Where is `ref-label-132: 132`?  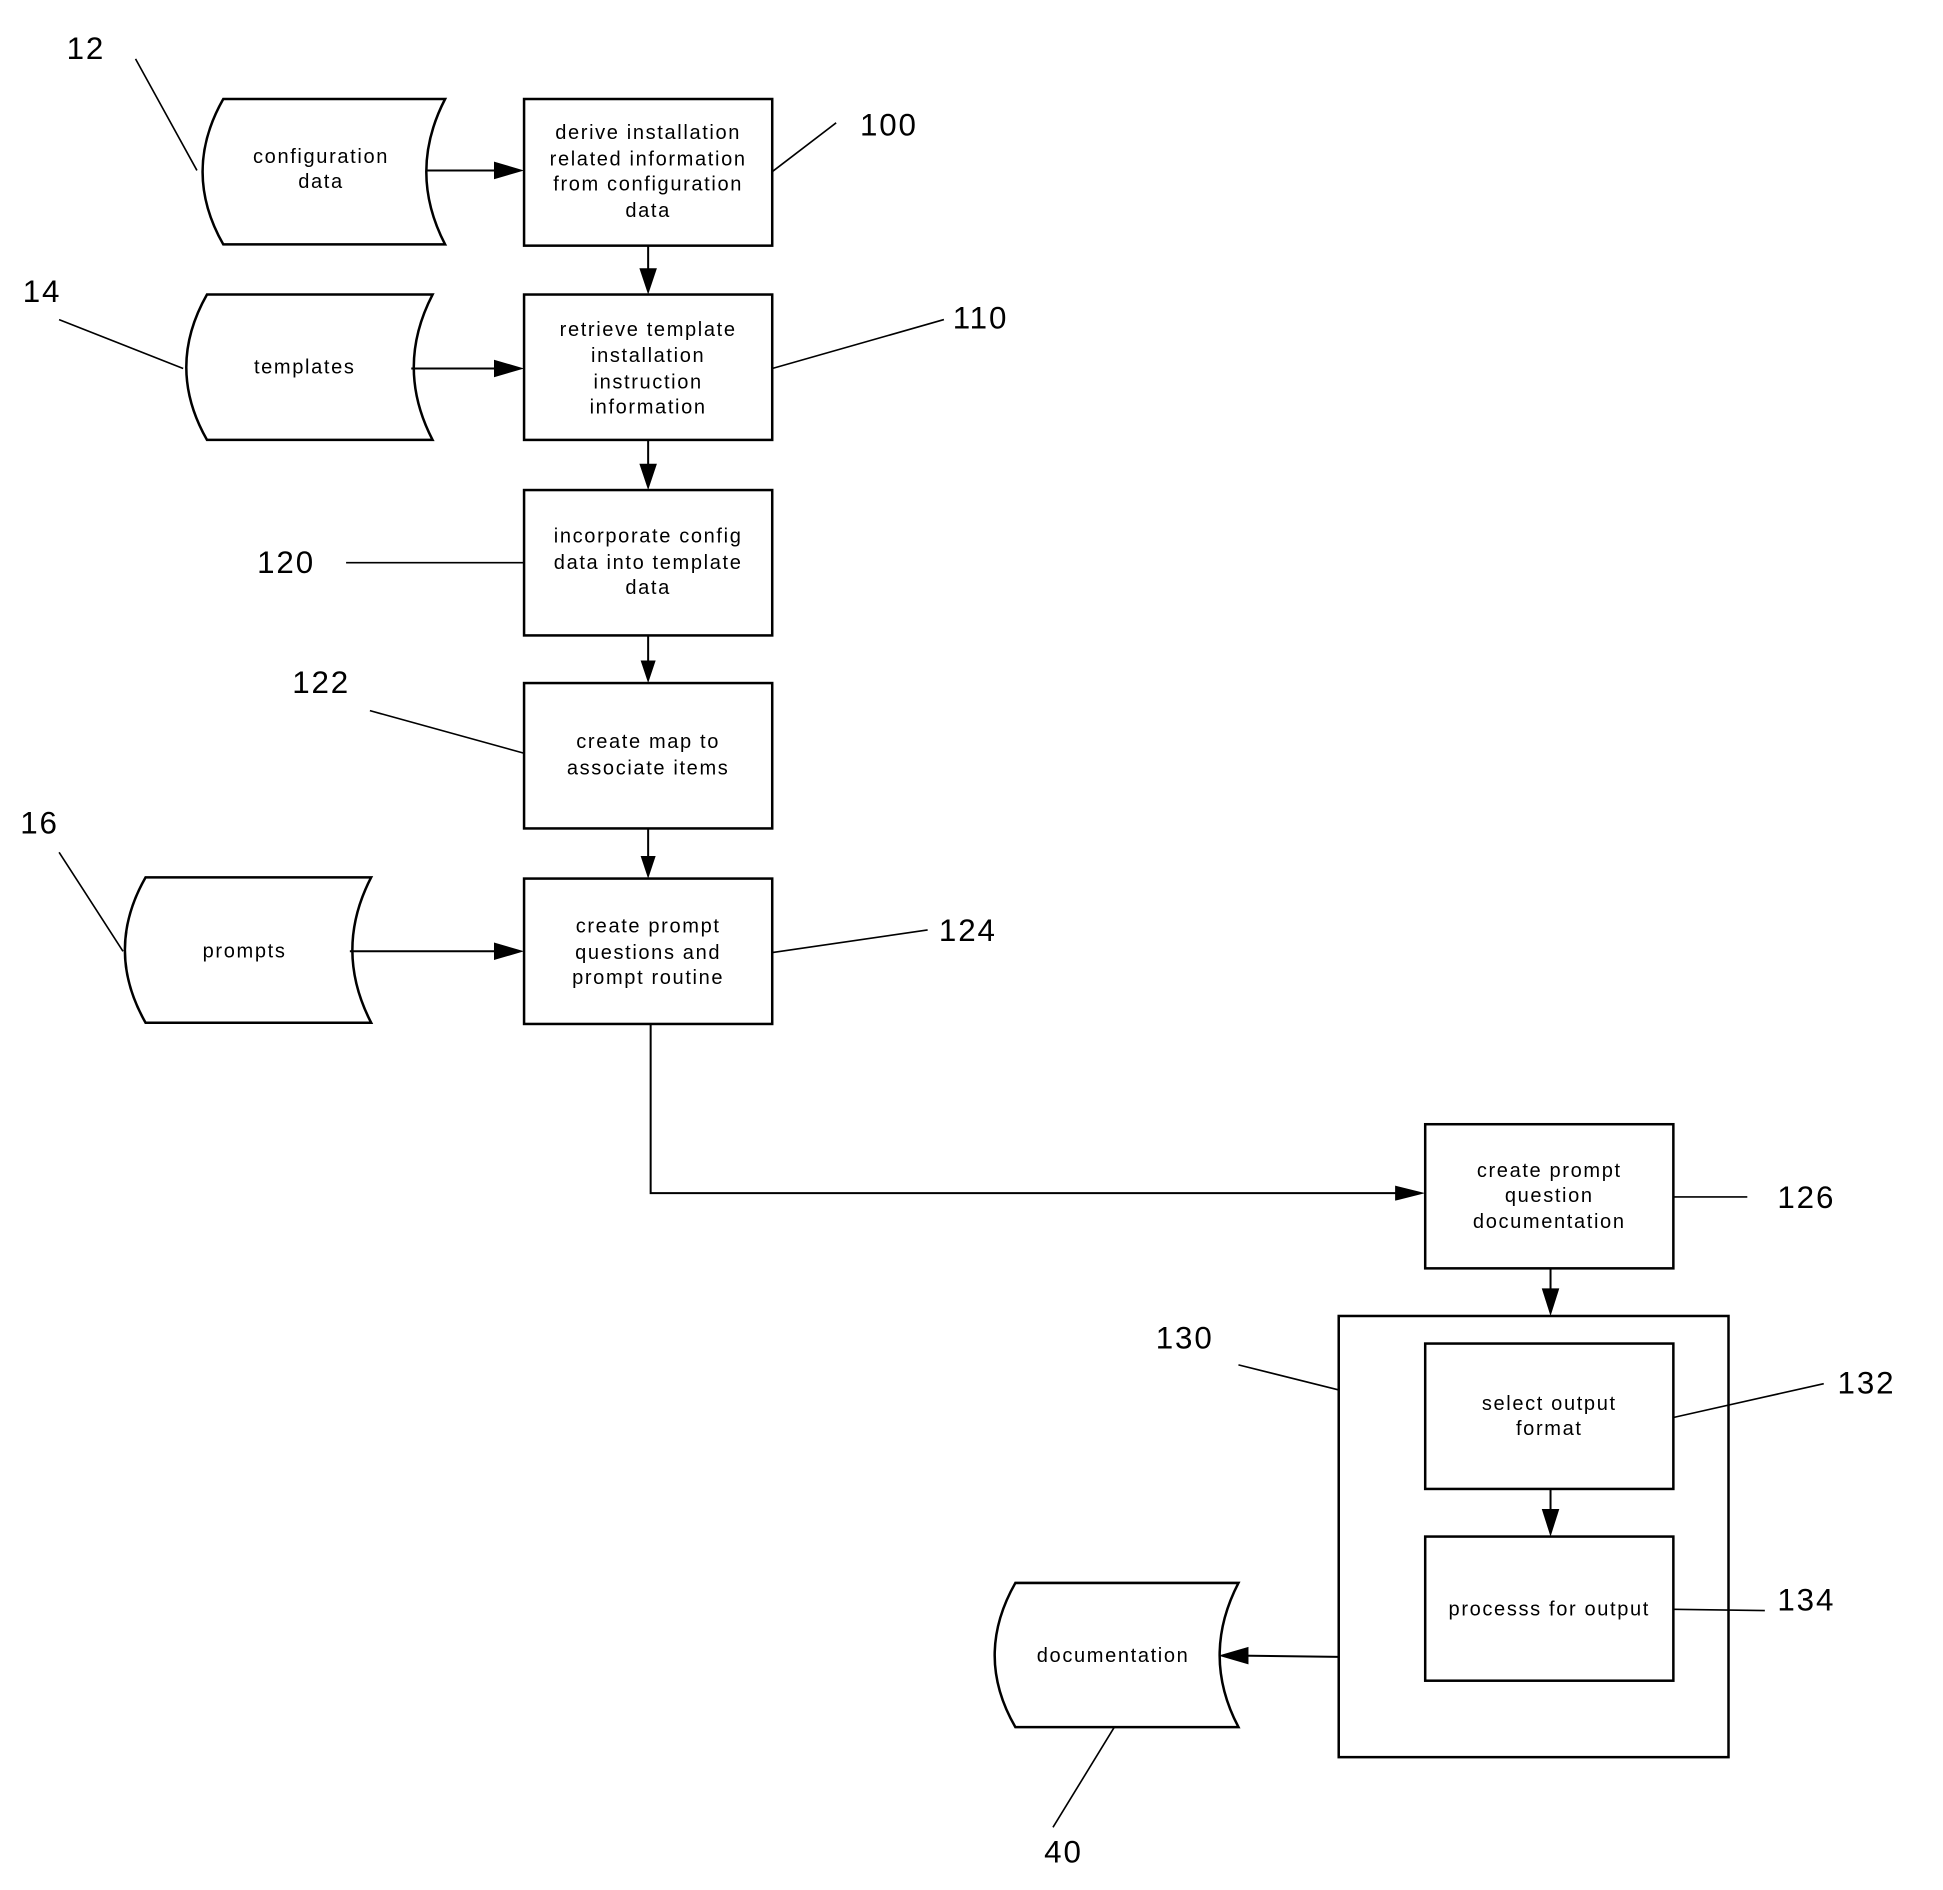 ref-label-132: 132 is located at coordinates (1867, 1383).